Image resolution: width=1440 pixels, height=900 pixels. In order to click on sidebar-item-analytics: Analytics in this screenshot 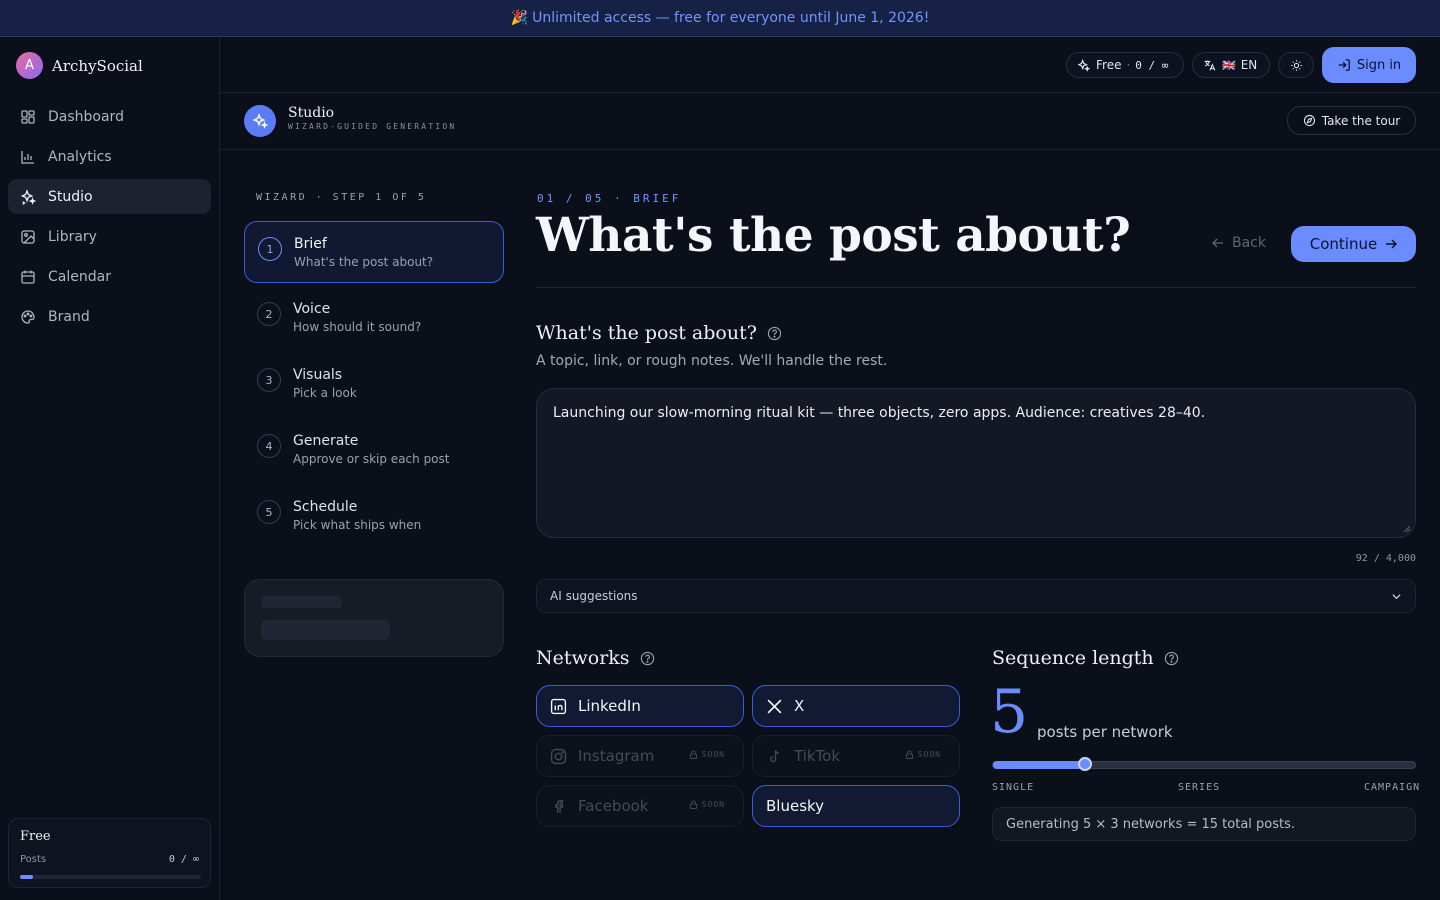, I will do `click(109, 156)`.